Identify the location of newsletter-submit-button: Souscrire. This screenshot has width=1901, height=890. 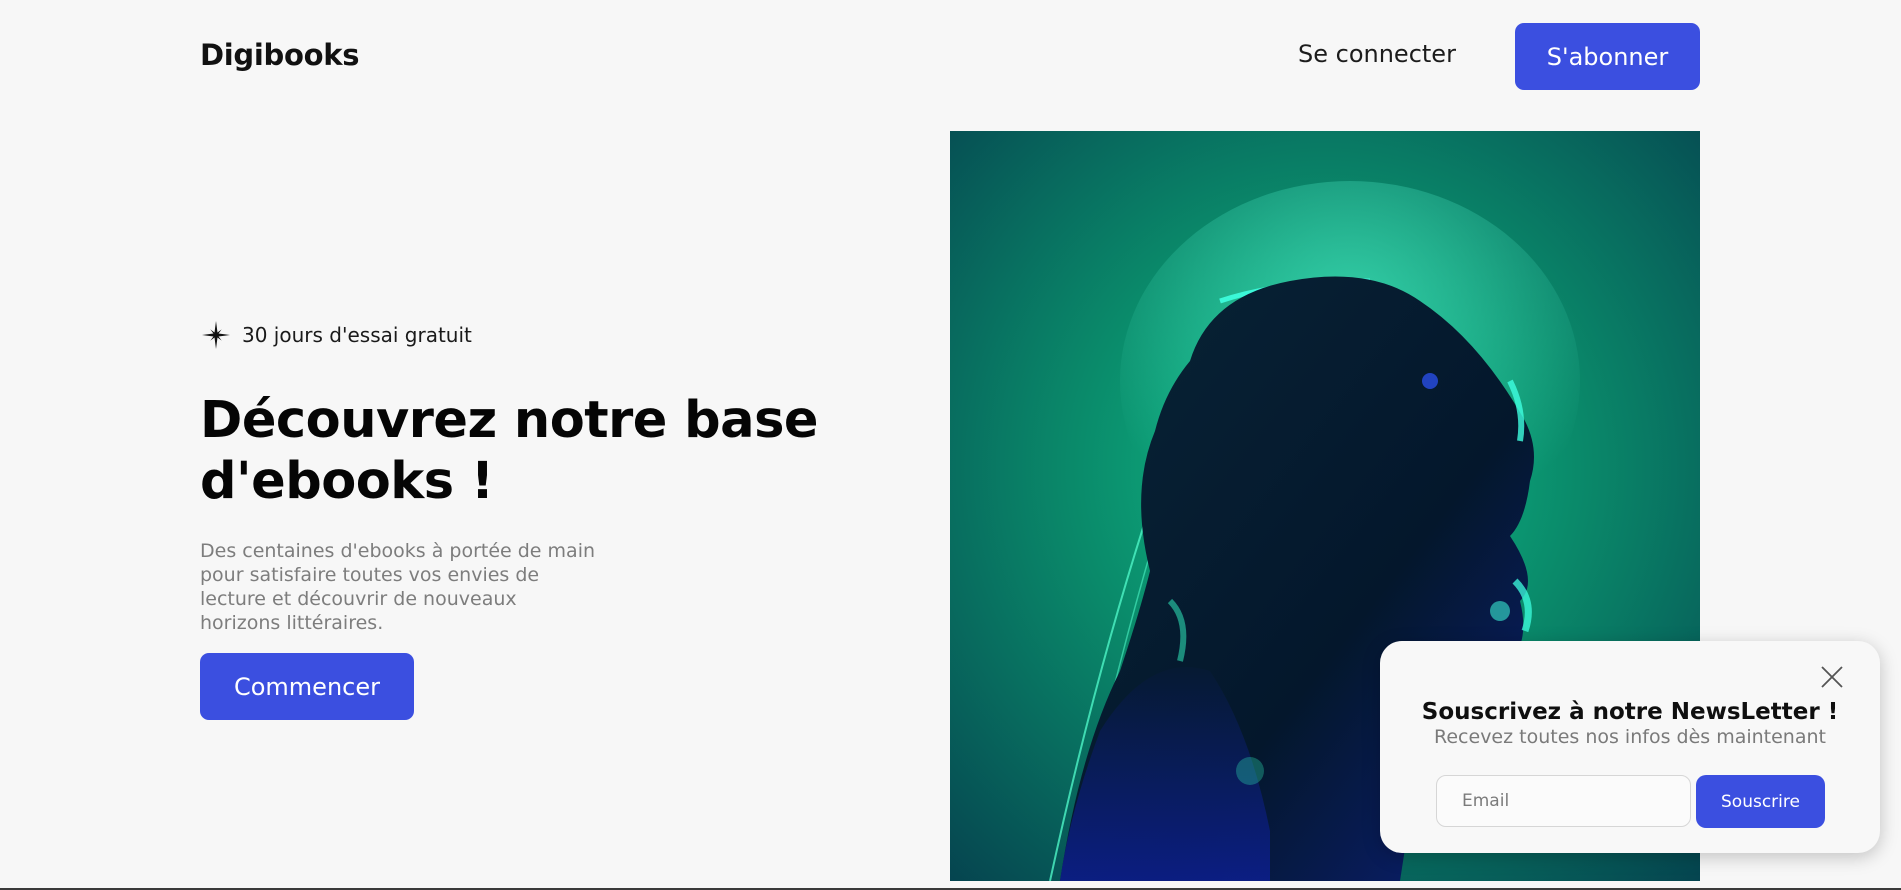
(1760, 801).